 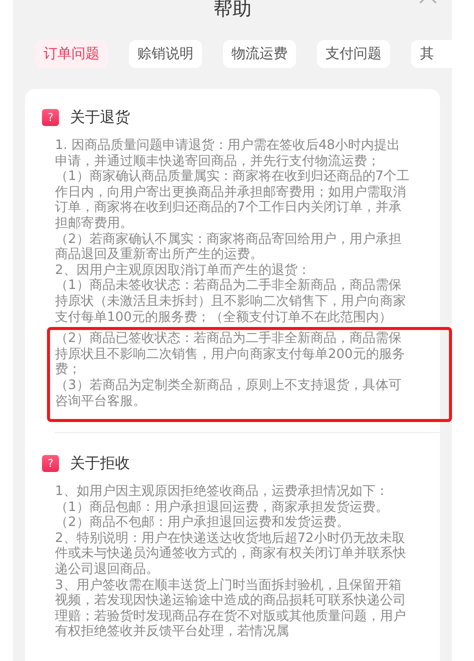 I want to click on category-tab: 物流运费, so click(x=259, y=54).